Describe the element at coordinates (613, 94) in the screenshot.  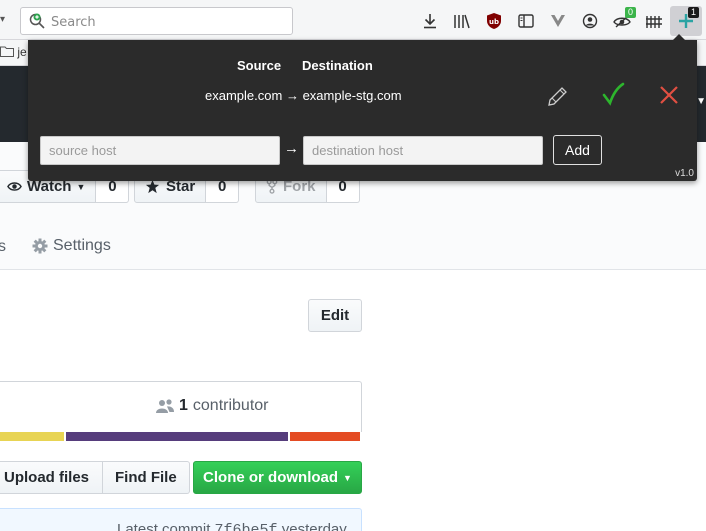
I see `check-icon` at that location.